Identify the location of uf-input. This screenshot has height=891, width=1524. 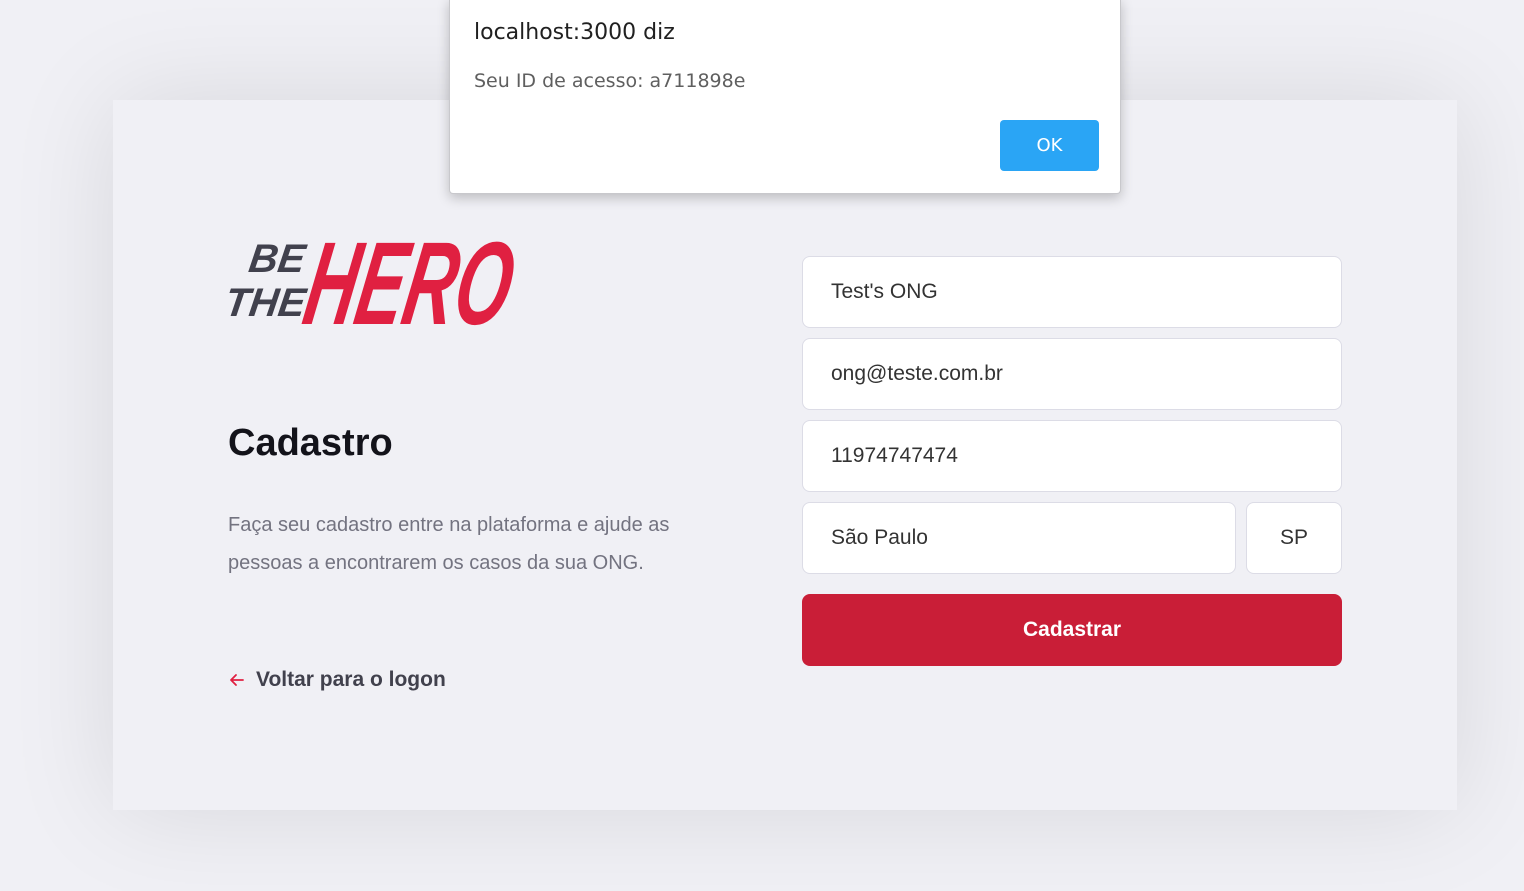
(1294, 538).